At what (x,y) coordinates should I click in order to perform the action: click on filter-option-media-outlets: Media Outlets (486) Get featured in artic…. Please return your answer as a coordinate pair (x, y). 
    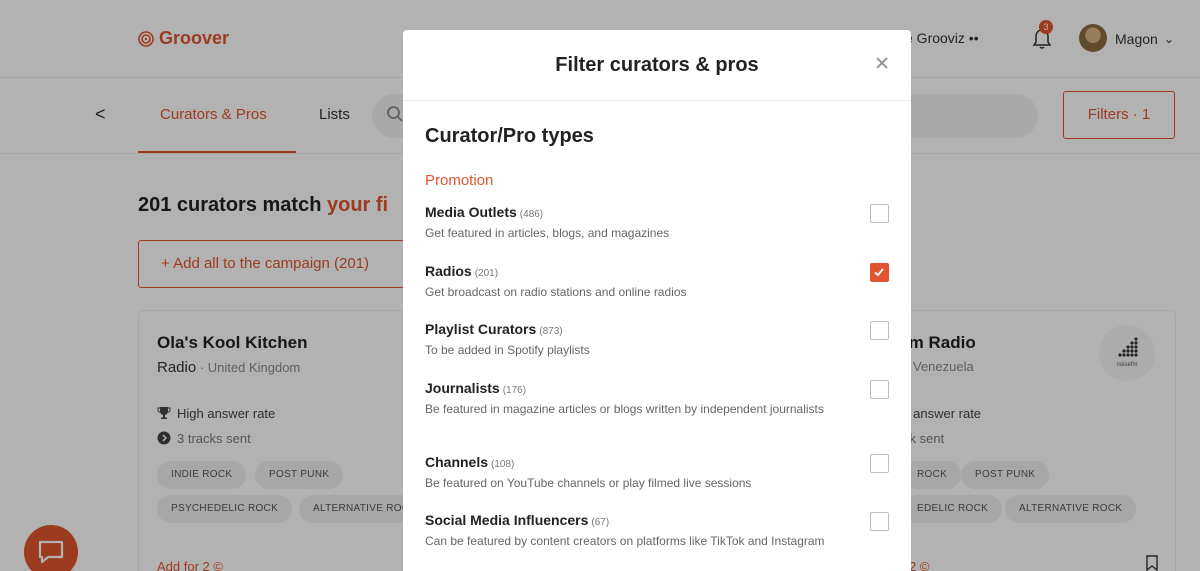
    Looking at the image, I should click on (657, 222).